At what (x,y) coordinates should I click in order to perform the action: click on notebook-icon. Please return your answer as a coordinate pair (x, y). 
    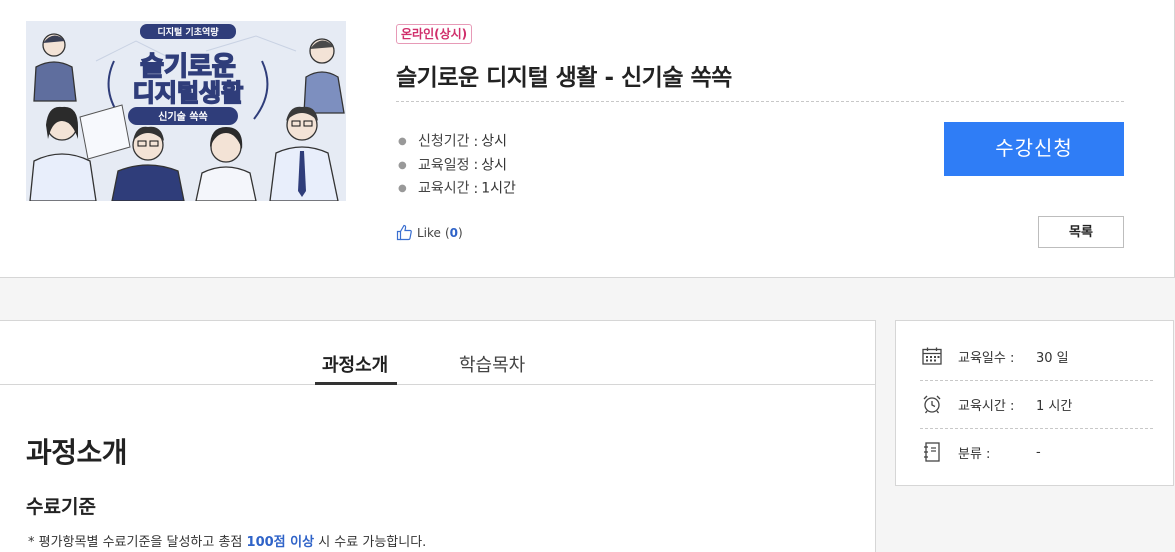
    Looking at the image, I should click on (932, 452).